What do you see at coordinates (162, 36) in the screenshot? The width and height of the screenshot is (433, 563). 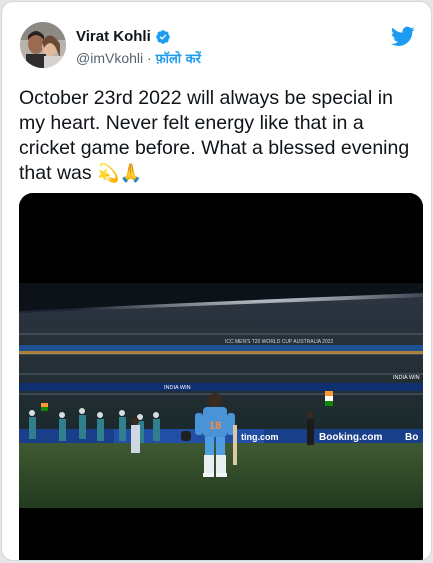 I see `verified-badge-icon` at bounding box center [162, 36].